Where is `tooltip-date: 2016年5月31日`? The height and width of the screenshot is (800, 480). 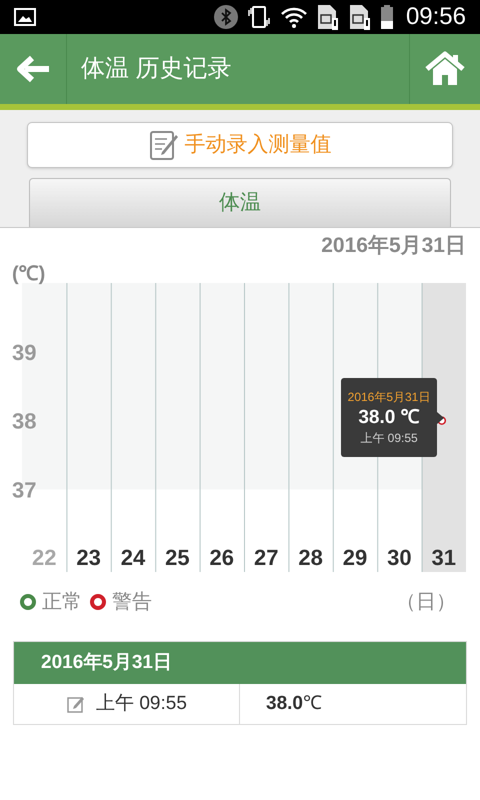
tooltip-date: 2016年5月31日 is located at coordinates (389, 397).